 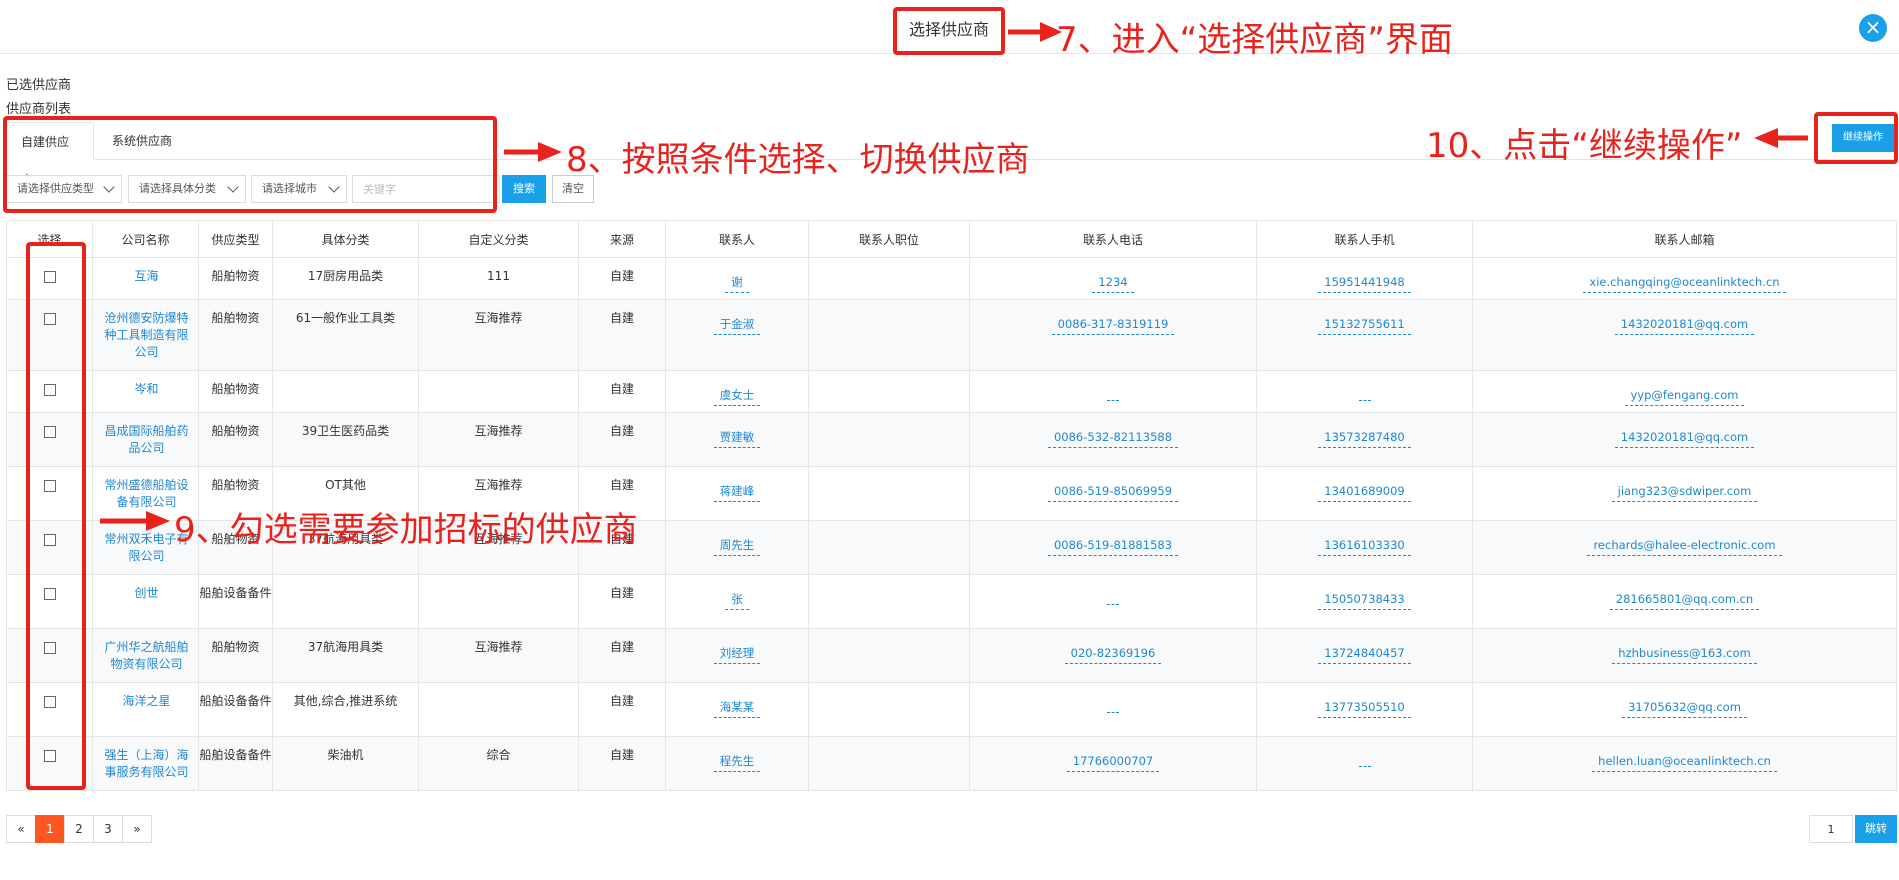 What do you see at coordinates (146, 389) in the screenshot?
I see `company-name-link: 岑和` at bounding box center [146, 389].